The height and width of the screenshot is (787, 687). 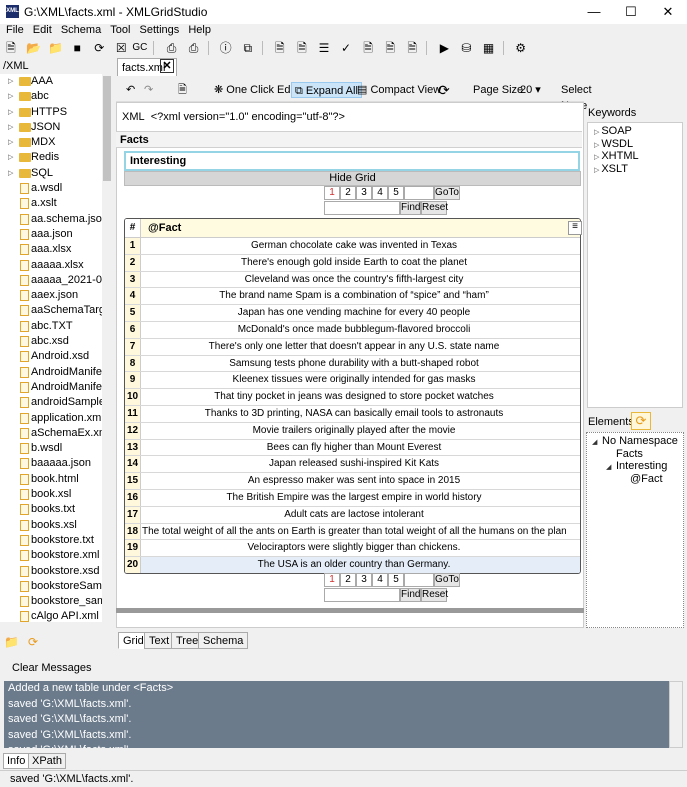 I want to click on element-node: Facts, so click(x=624, y=454).